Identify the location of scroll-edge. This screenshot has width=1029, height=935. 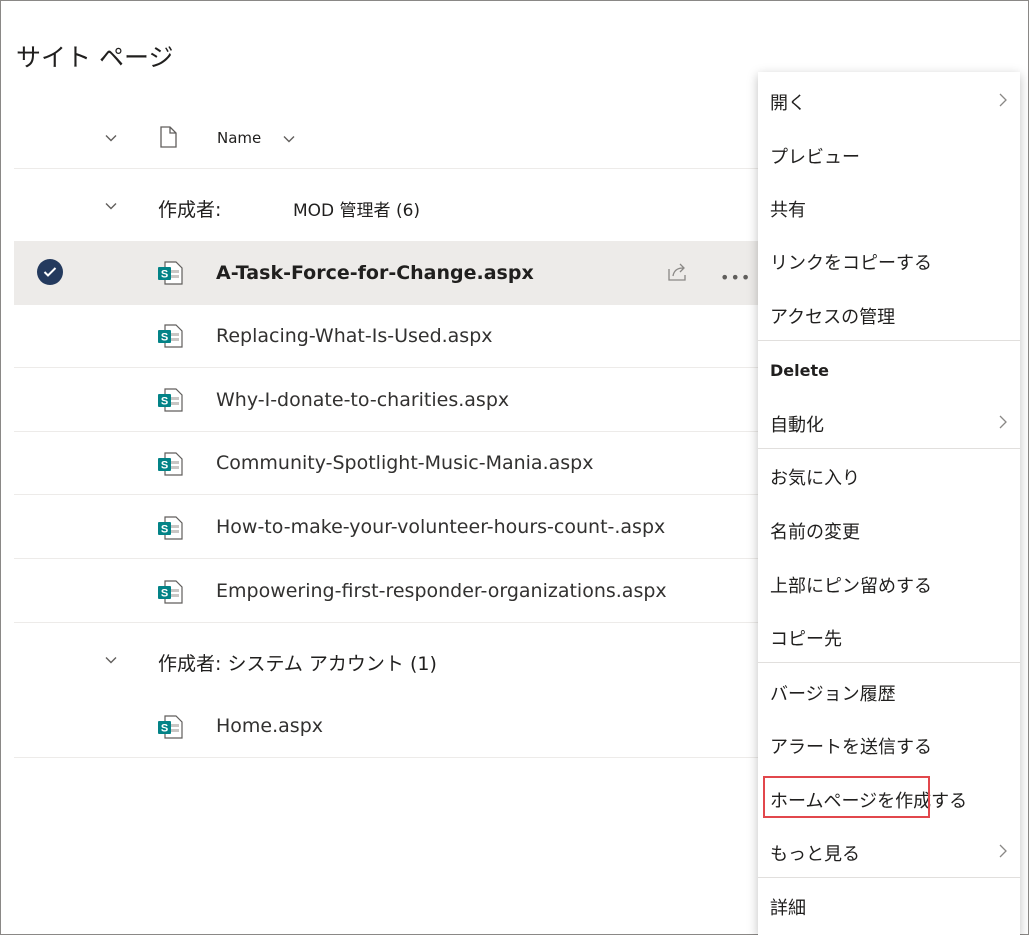
(1023, 502).